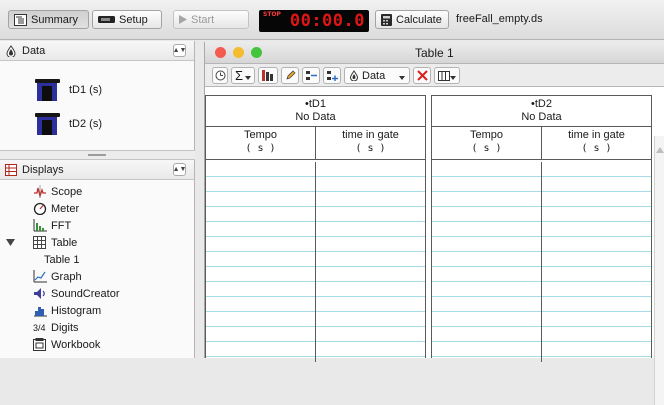 Image resolution: width=664 pixels, height=405 pixels. Describe the element at coordinates (256, 52) in the screenshot. I see `zoom-window-button` at that location.